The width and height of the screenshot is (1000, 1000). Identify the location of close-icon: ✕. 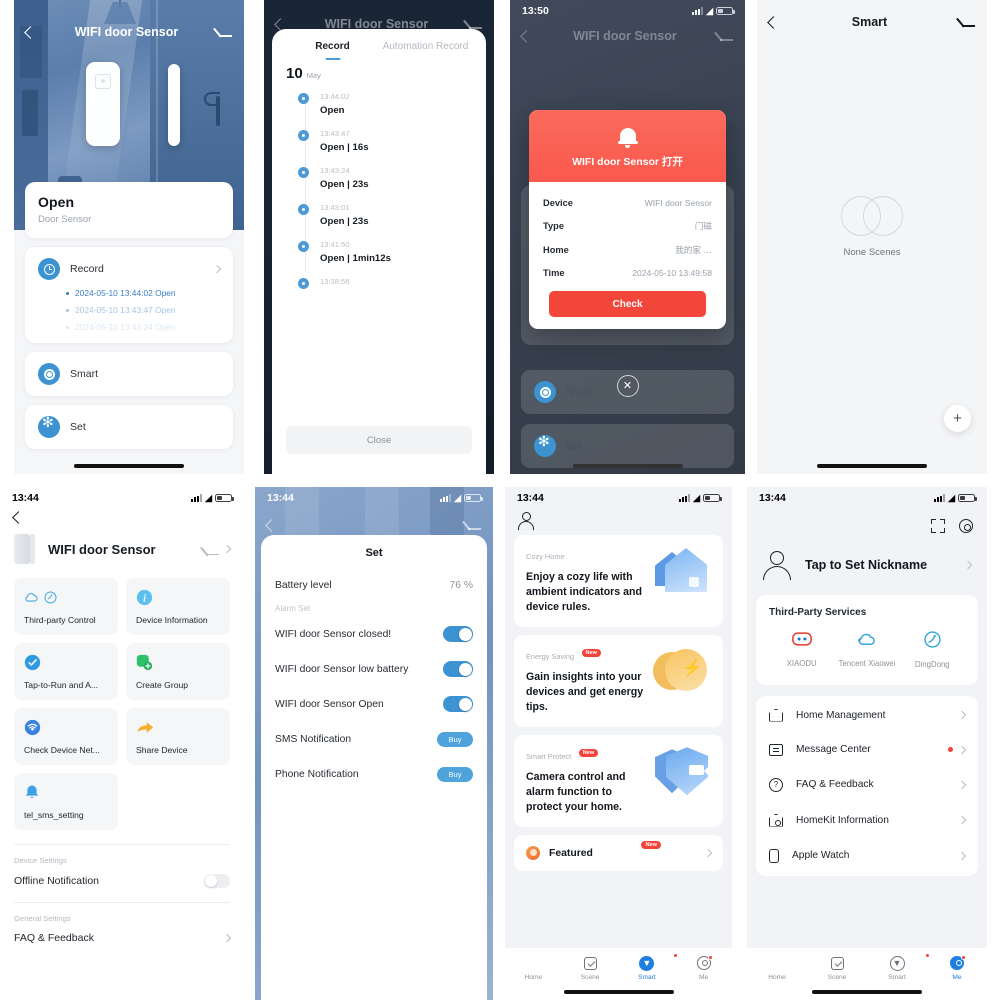
(627, 386).